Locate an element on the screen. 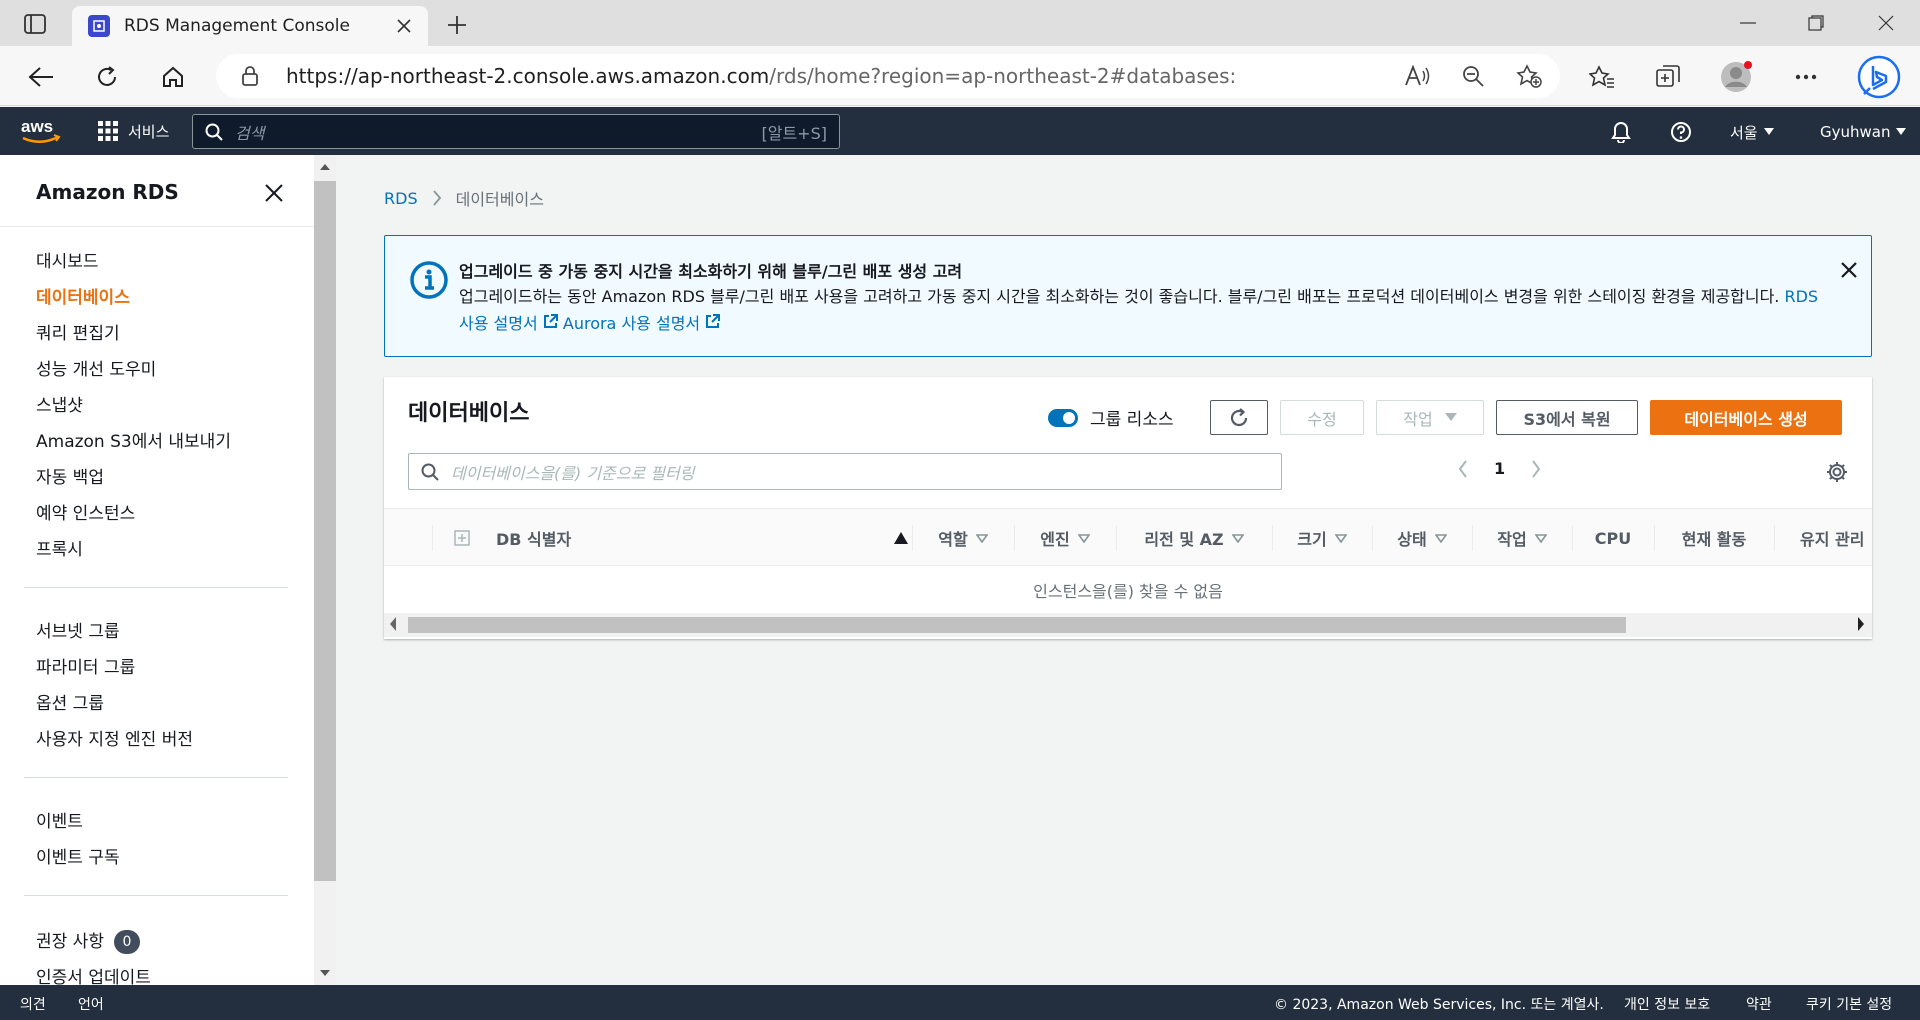  banner-close-icon is located at coordinates (1849, 270).